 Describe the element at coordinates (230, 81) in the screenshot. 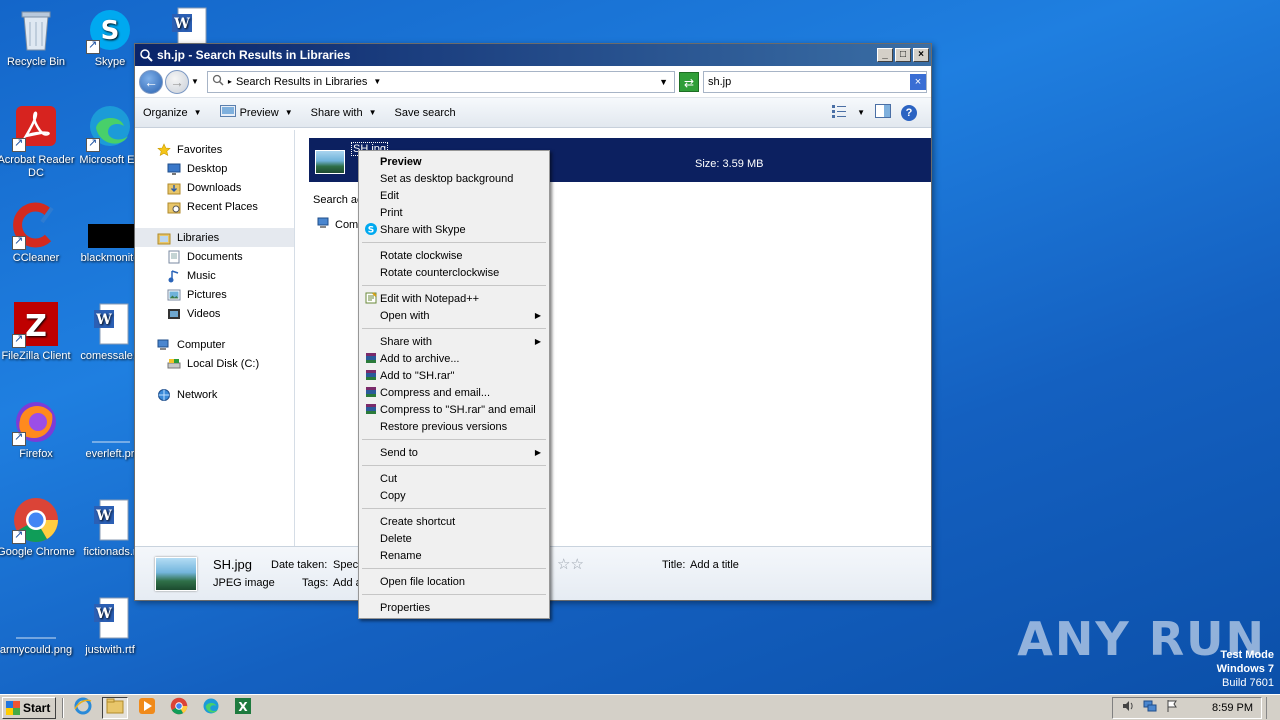

I see `breadcrumb-chevron-icon: ▸` at that location.